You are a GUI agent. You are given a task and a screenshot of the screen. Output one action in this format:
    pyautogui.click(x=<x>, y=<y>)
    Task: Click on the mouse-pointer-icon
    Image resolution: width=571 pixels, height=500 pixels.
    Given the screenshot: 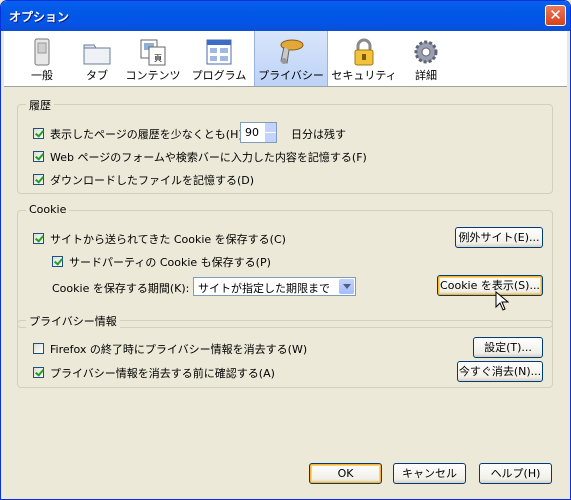 What is the action you would take?
    pyautogui.click(x=502, y=301)
    